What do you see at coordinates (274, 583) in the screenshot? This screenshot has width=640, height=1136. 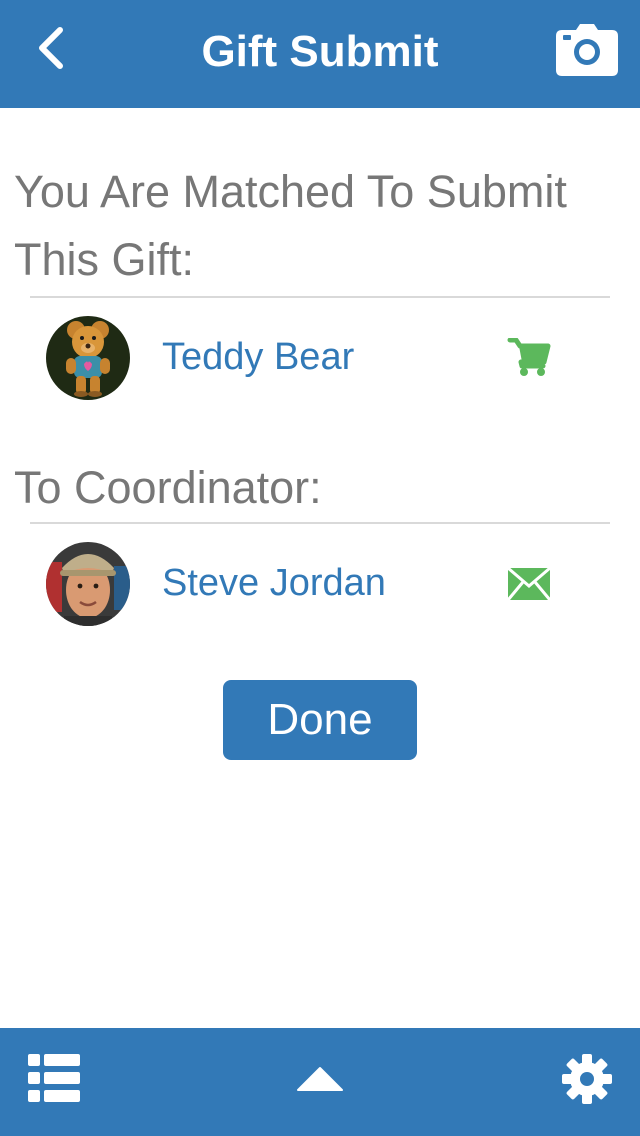 I see `coordinator-name: Steve Jordan` at bounding box center [274, 583].